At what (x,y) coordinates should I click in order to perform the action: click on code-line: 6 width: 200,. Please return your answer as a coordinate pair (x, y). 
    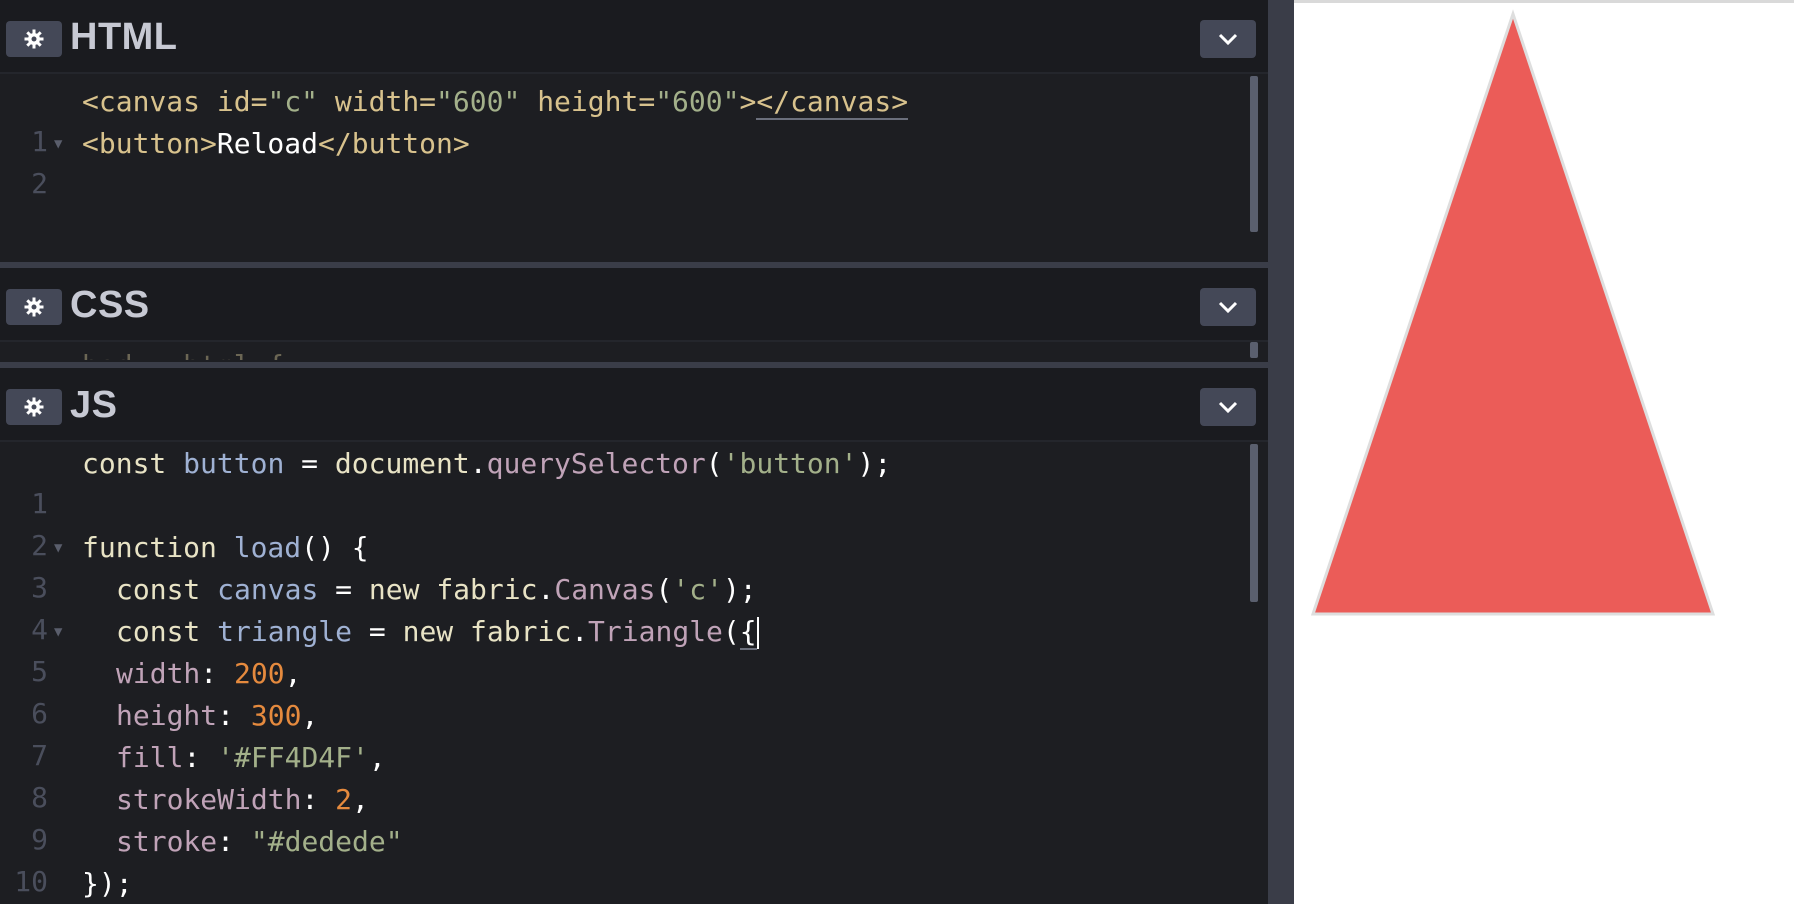
    Looking at the image, I should click on (625, 692).